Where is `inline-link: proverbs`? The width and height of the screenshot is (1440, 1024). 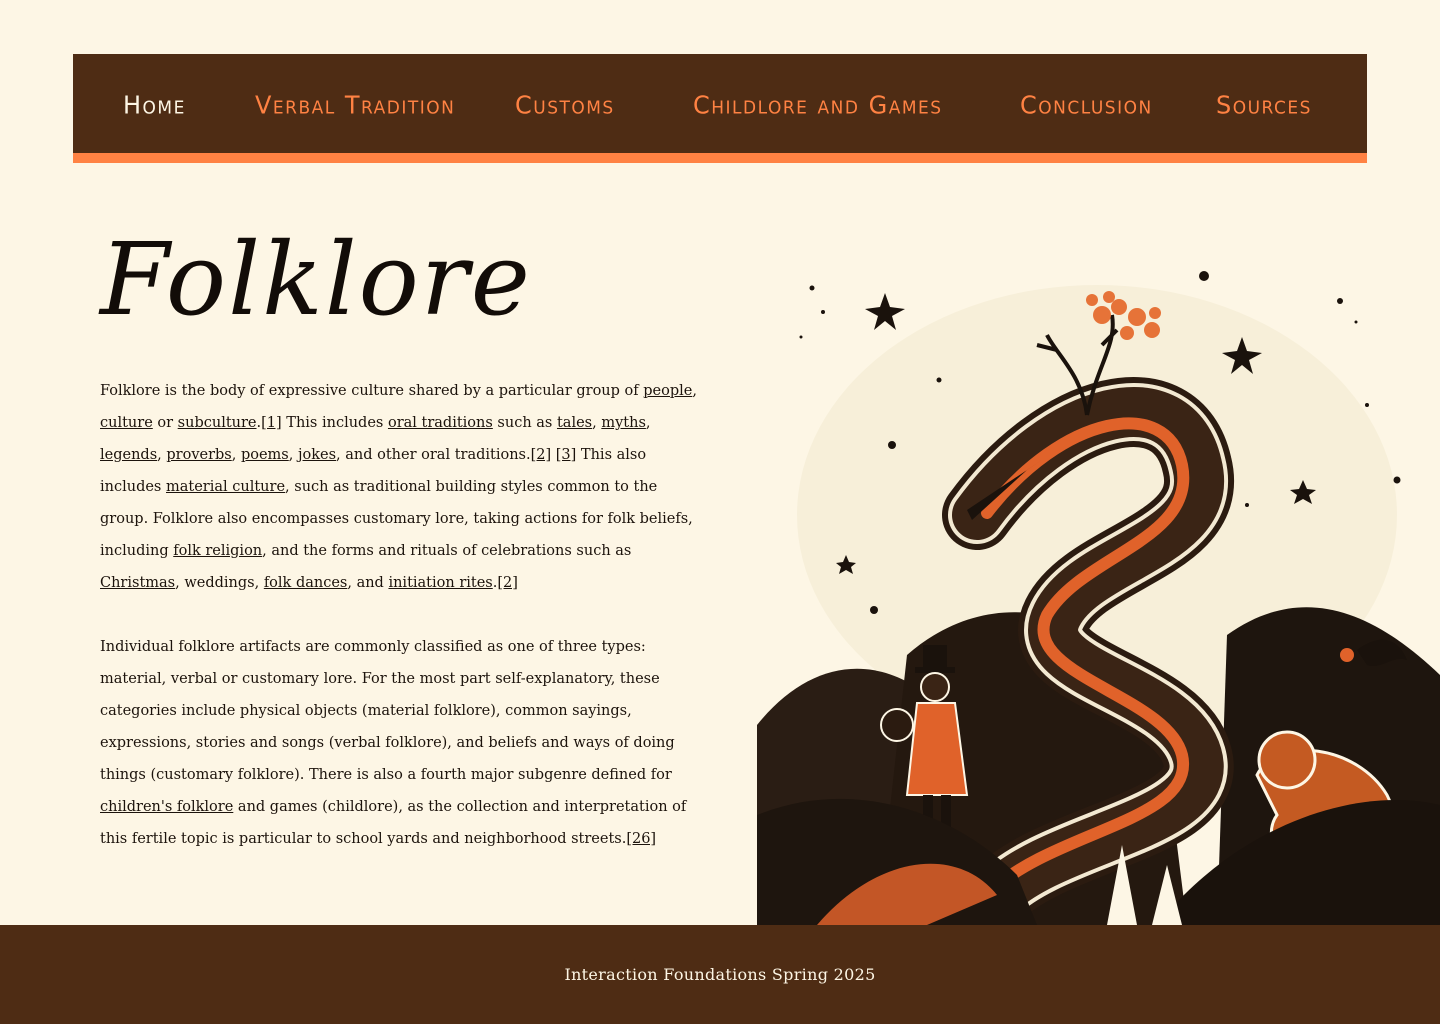
inline-link: proverbs is located at coordinates (198, 455).